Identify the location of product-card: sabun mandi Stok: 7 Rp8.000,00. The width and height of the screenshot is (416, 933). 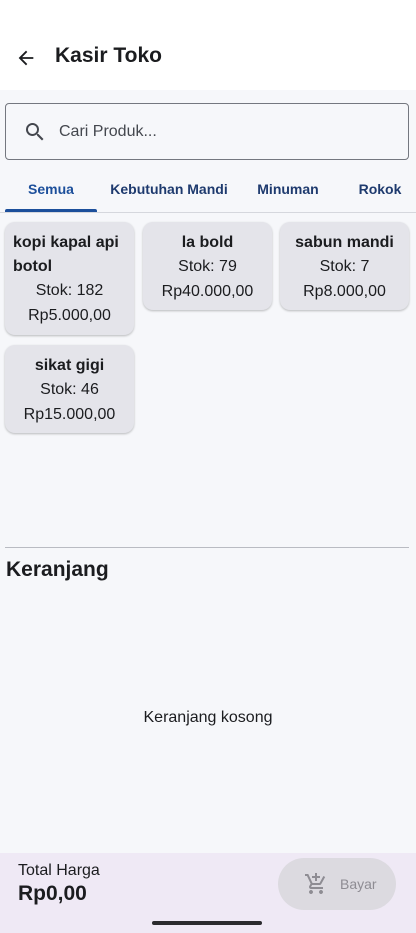
(344, 266).